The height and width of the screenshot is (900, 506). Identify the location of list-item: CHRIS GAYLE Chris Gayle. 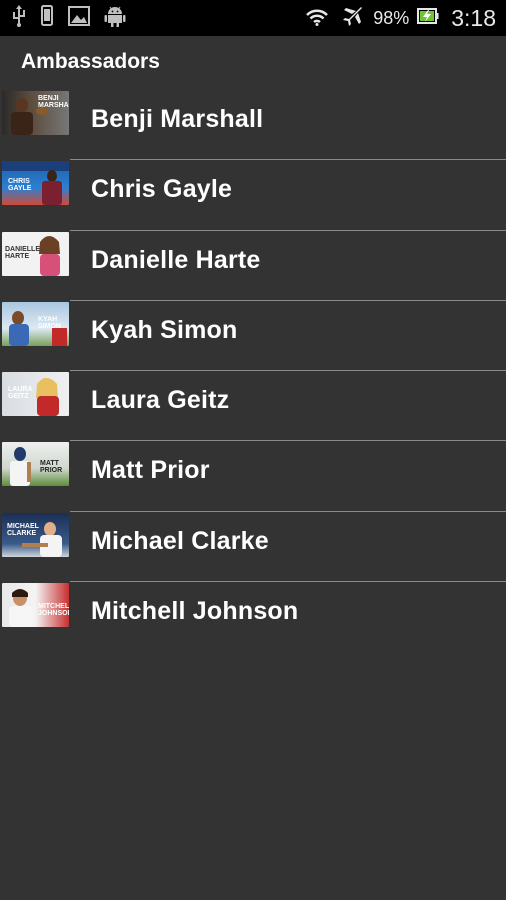
(253, 195).